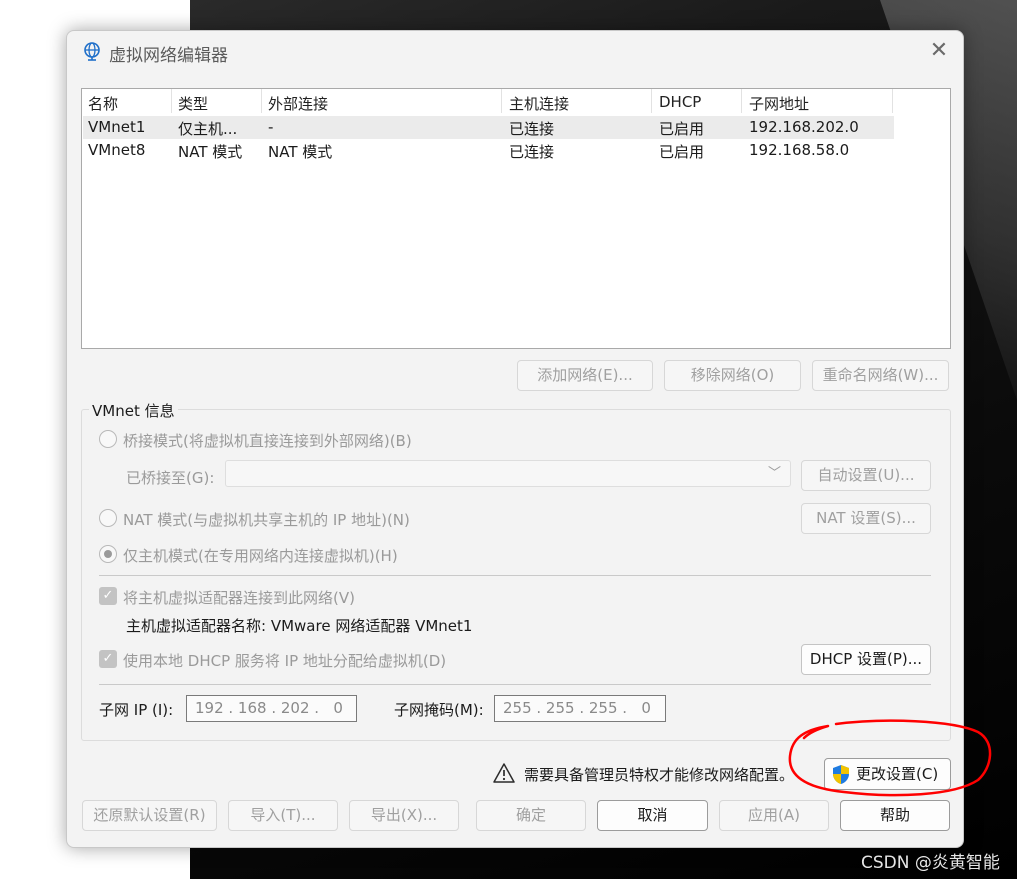 Image resolution: width=1017 pixels, height=879 pixels. Describe the element at coordinates (439, 710) in the screenshot. I see `subnet-mask-label: 子网掩码(M):` at that location.